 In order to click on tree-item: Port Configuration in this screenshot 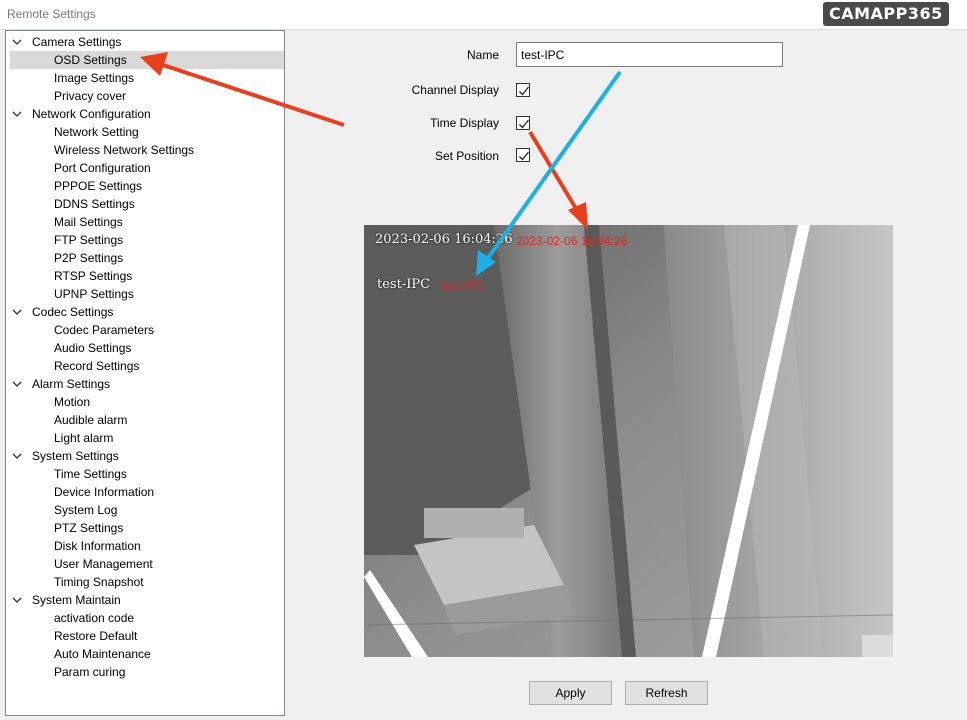, I will do `click(102, 168)`.